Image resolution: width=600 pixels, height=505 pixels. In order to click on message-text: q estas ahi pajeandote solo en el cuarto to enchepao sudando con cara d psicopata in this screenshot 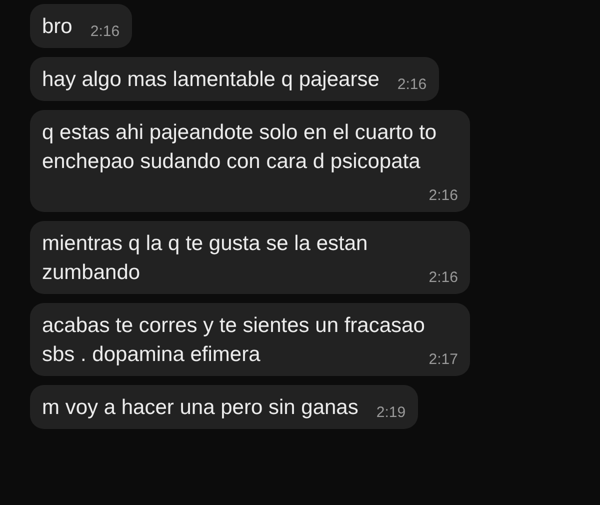, I will do `click(239, 147)`.